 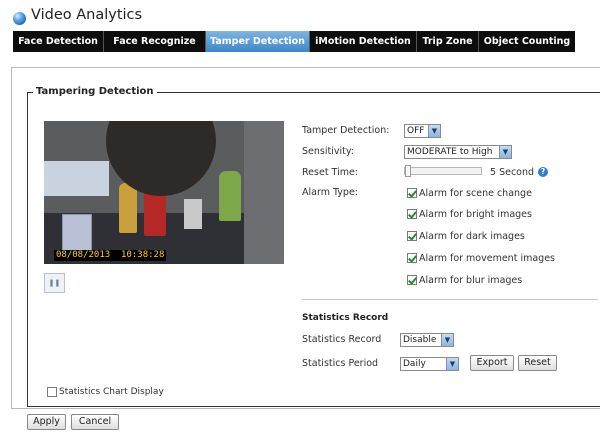 I want to click on tab-face-recognize: Face Recognize, so click(x=155, y=41).